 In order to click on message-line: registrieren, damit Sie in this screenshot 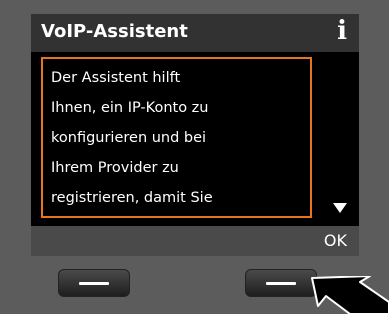, I will do `click(132, 198)`.